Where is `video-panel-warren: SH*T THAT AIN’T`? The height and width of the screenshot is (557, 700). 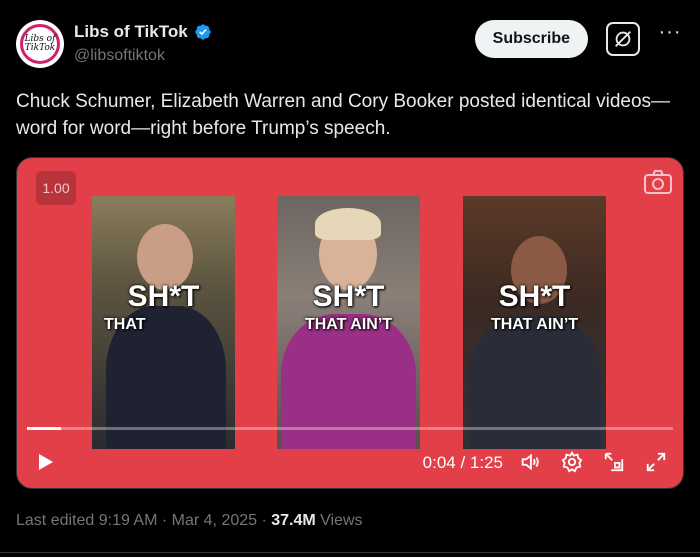 video-panel-warren: SH*T THAT AIN’T is located at coordinates (348, 322).